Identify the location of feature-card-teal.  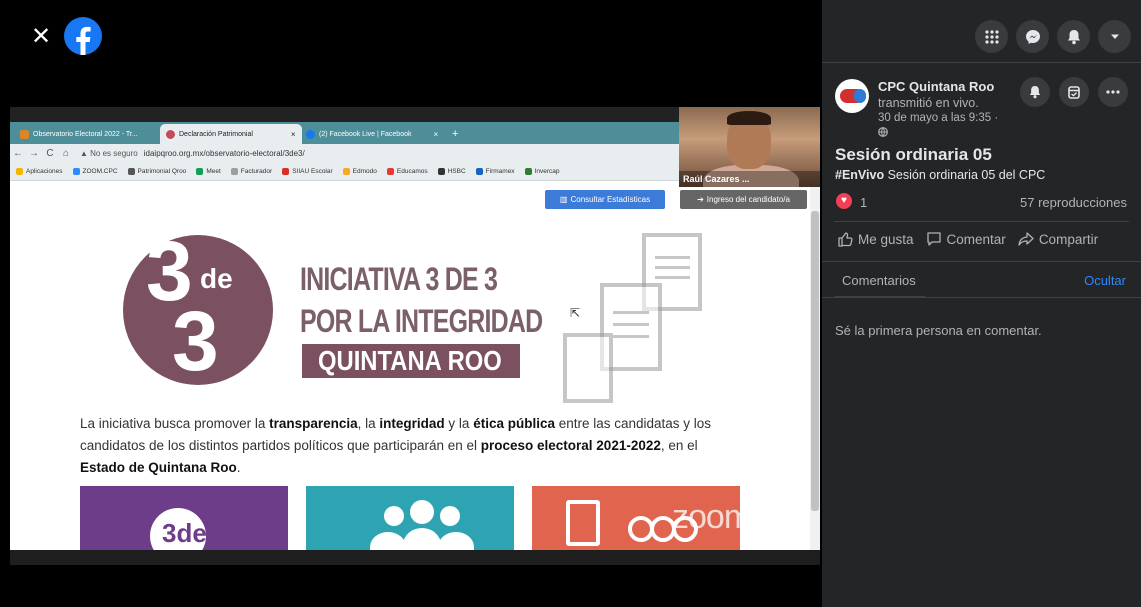
(410, 518).